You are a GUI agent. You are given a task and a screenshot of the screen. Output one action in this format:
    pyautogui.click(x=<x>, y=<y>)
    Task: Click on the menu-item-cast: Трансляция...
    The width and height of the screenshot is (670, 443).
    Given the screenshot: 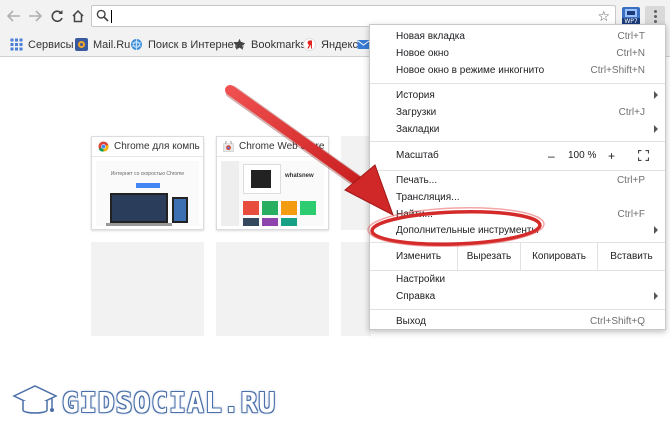 What is the action you would take?
    pyautogui.click(x=517, y=197)
    